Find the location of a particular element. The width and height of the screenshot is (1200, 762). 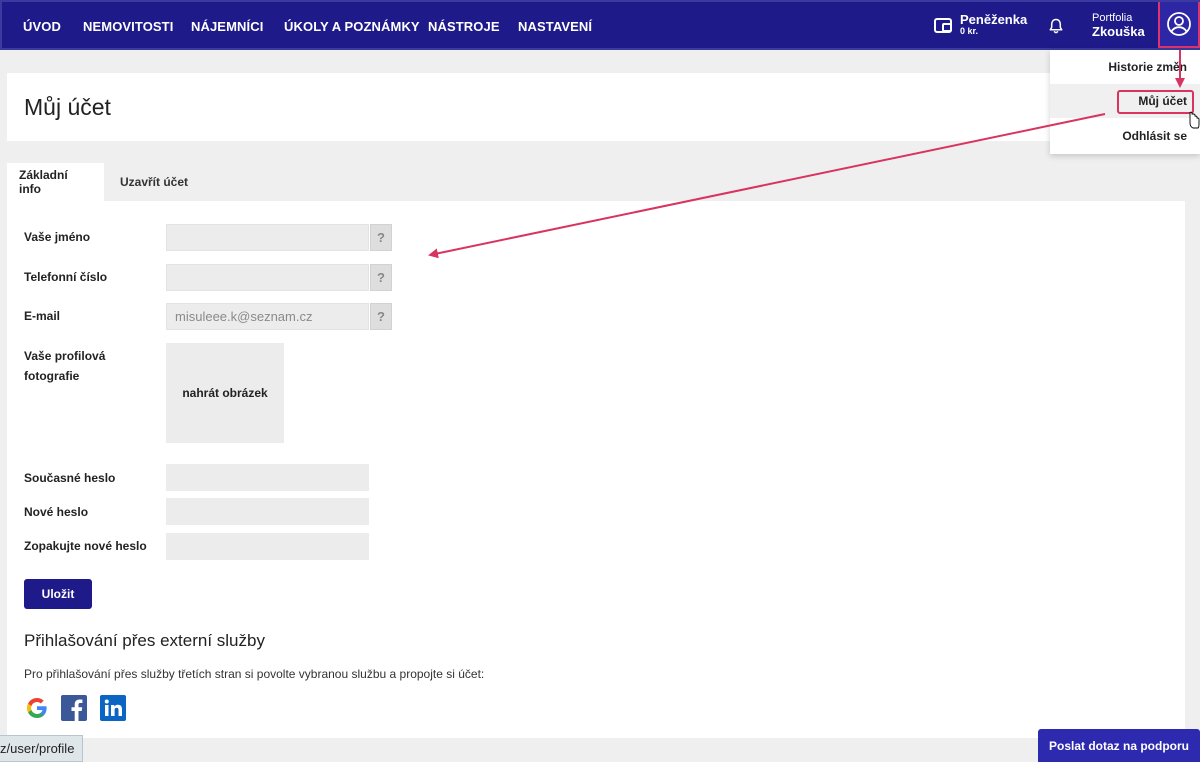

wallet-widget: Peněženka 0 kr. is located at coordinates (981, 24).